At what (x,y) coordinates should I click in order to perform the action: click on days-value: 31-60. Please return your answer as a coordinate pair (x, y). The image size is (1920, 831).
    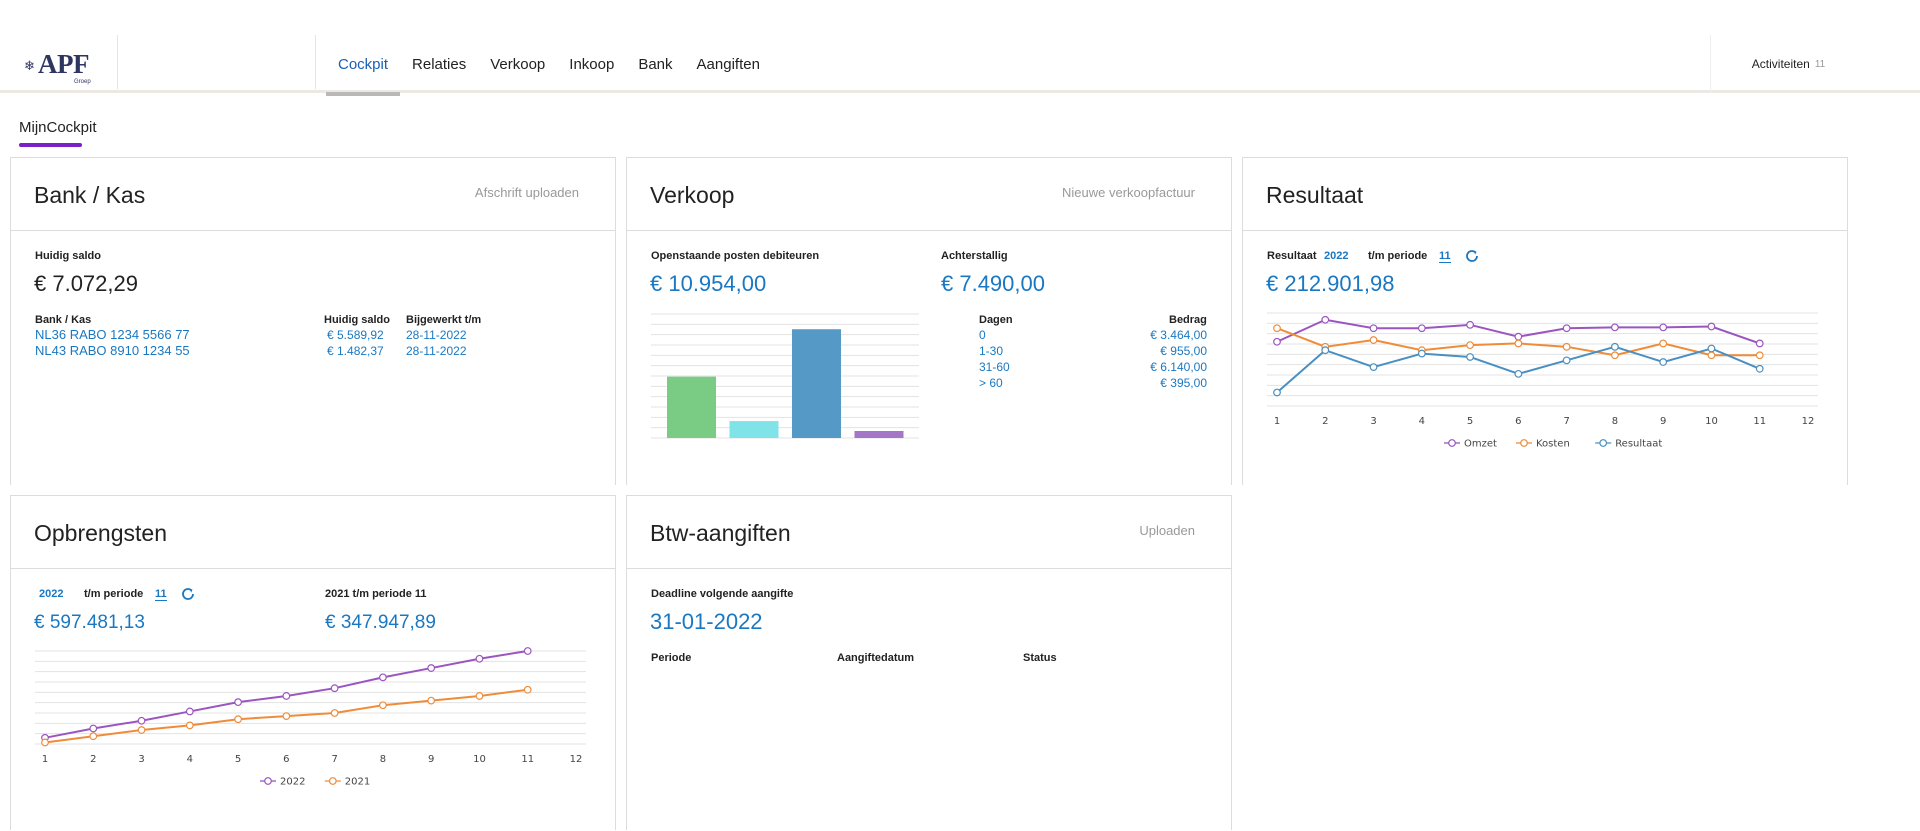
    Looking at the image, I should click on (994, 367).